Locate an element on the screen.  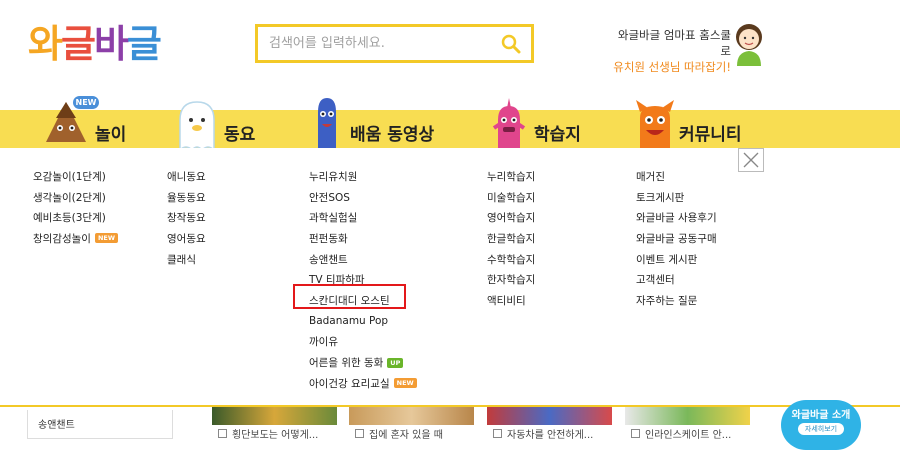
menu-item: 과학실험실 is located at coordinates (363, 217).